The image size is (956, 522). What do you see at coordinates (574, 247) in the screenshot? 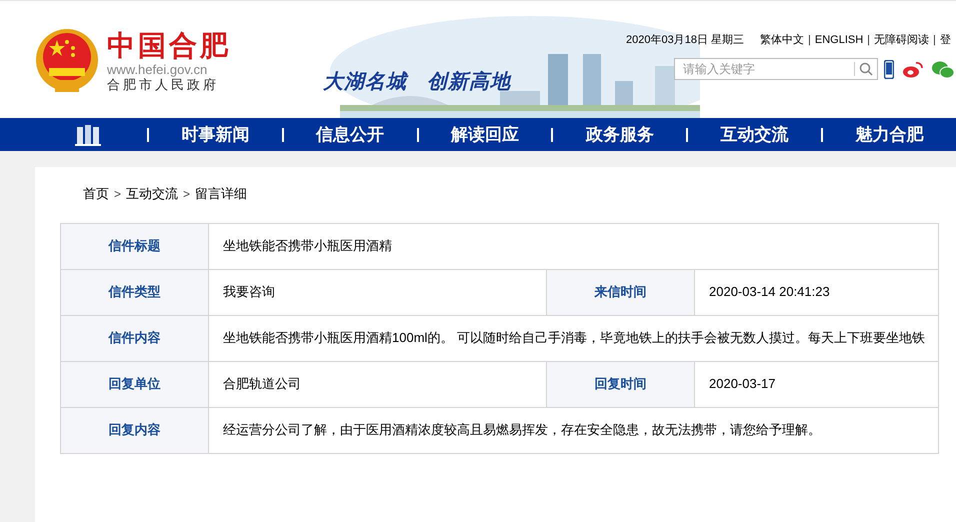
I see `field-value: 坐地铁能否携带小瓶医用酒精` at bounding box center [574, 247].